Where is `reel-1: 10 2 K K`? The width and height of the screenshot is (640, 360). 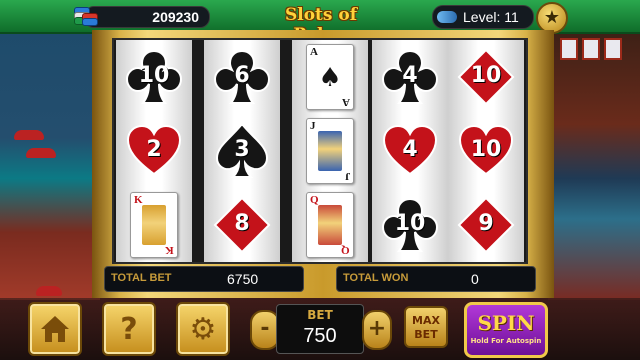
reel-1: 10 2 K K is located at coordinates (154, 151).